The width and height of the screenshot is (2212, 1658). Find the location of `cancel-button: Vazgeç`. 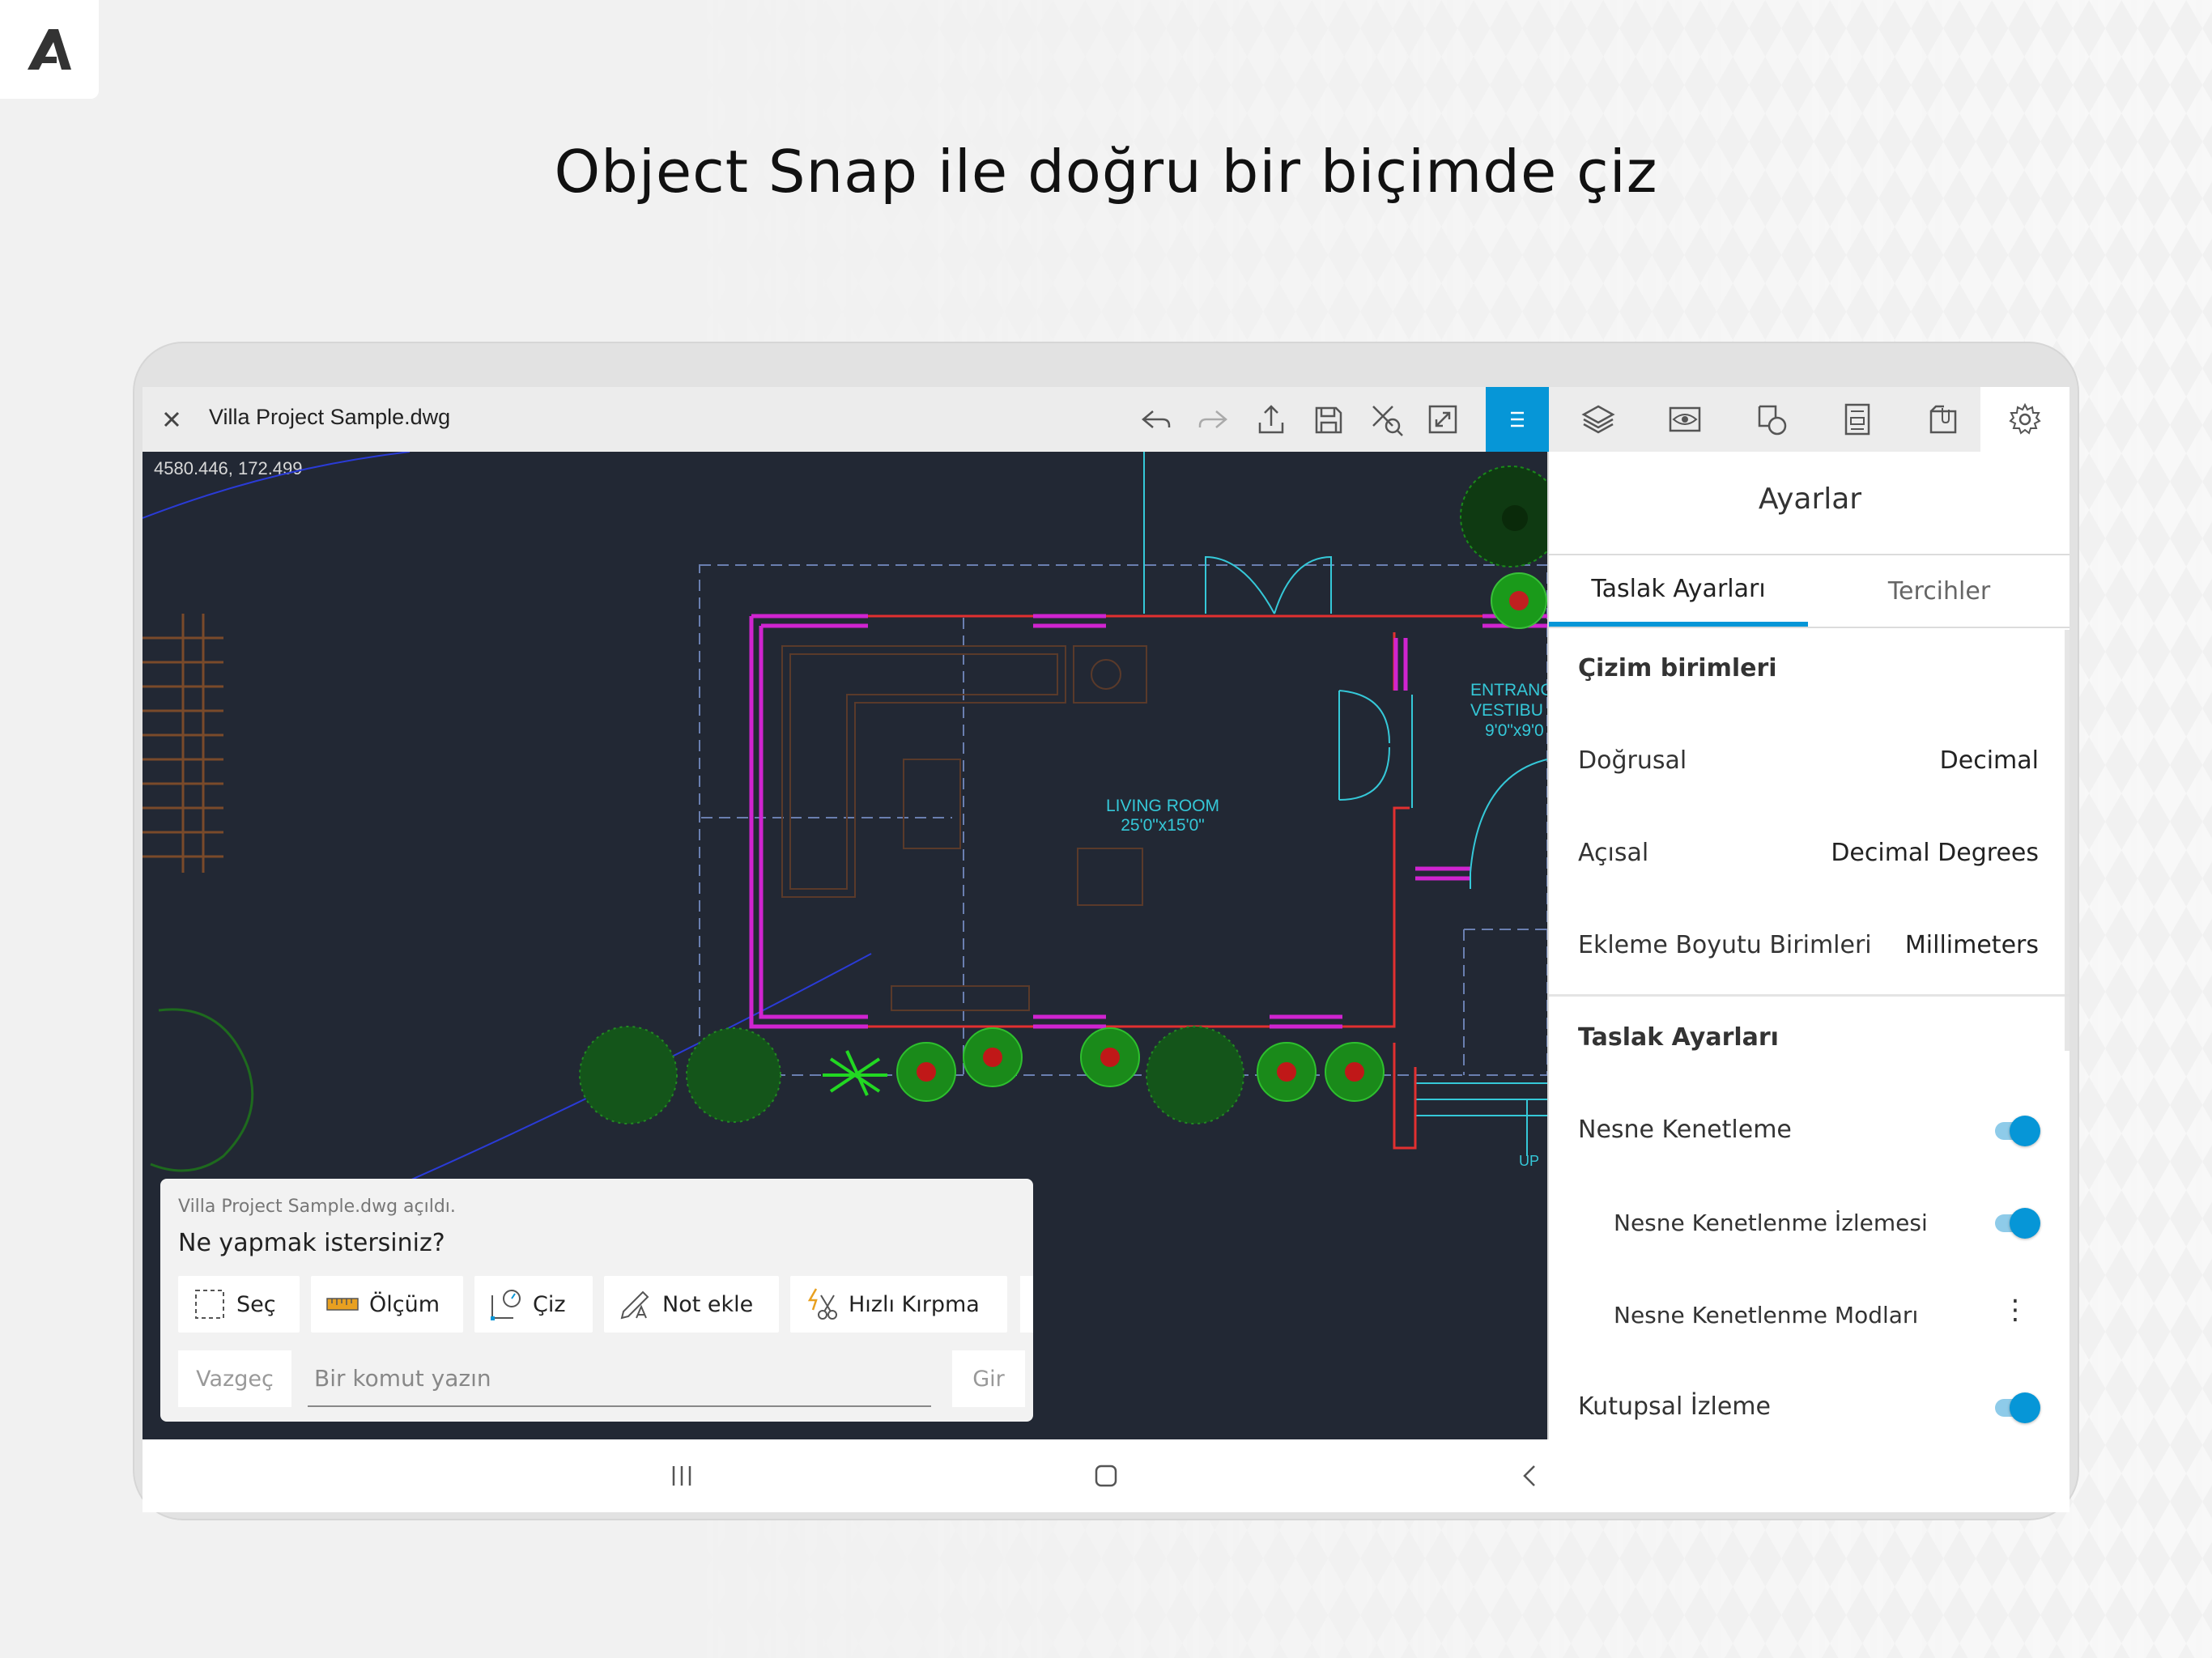

cancel-button: Vazgeç is located at coordinates (234, 1378).